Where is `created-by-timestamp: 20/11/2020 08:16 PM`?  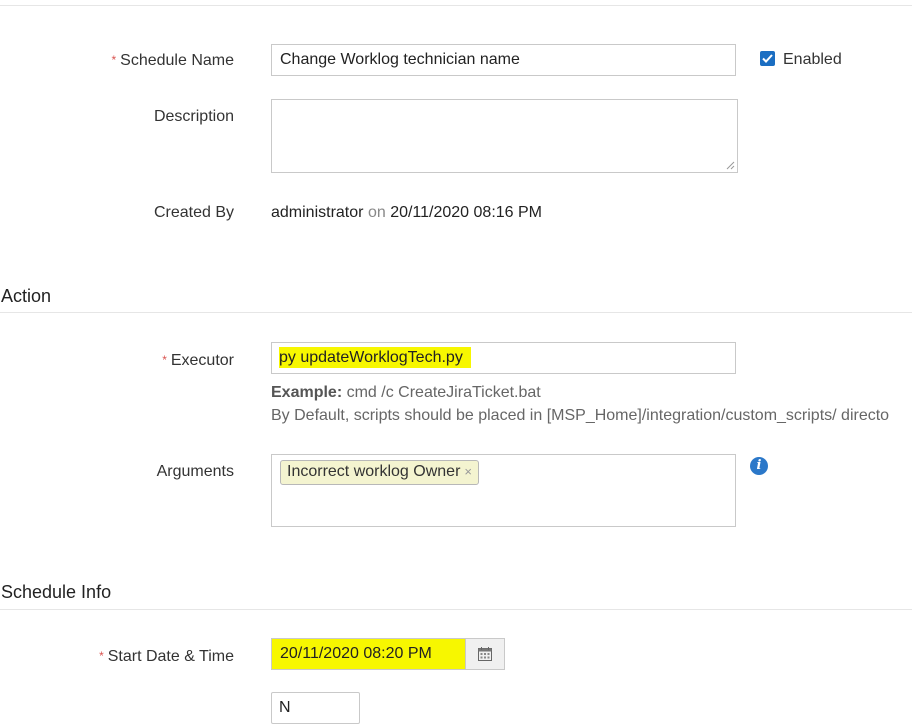
created-by-timestamp: 20/11/2020 08:16 PM is located at coordinates (466, 212).